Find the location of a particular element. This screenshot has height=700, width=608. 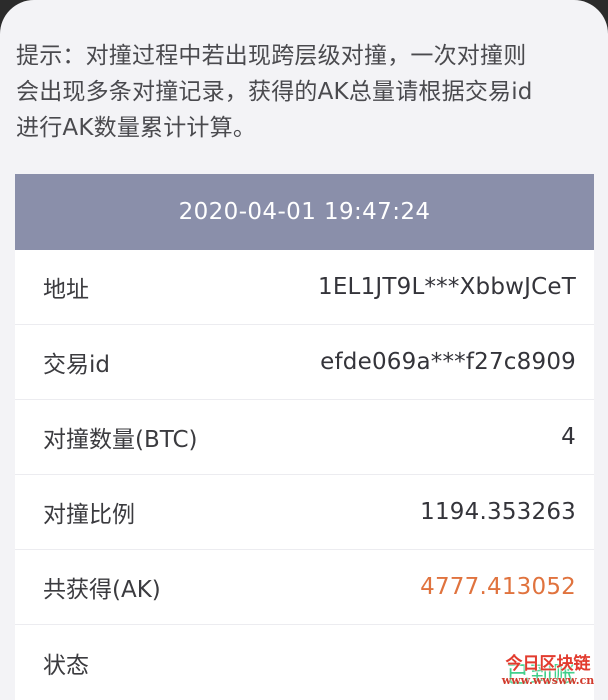

watermark-logo: 今日区块链 www.wwsww.cn is located at coordinates (548, 674).